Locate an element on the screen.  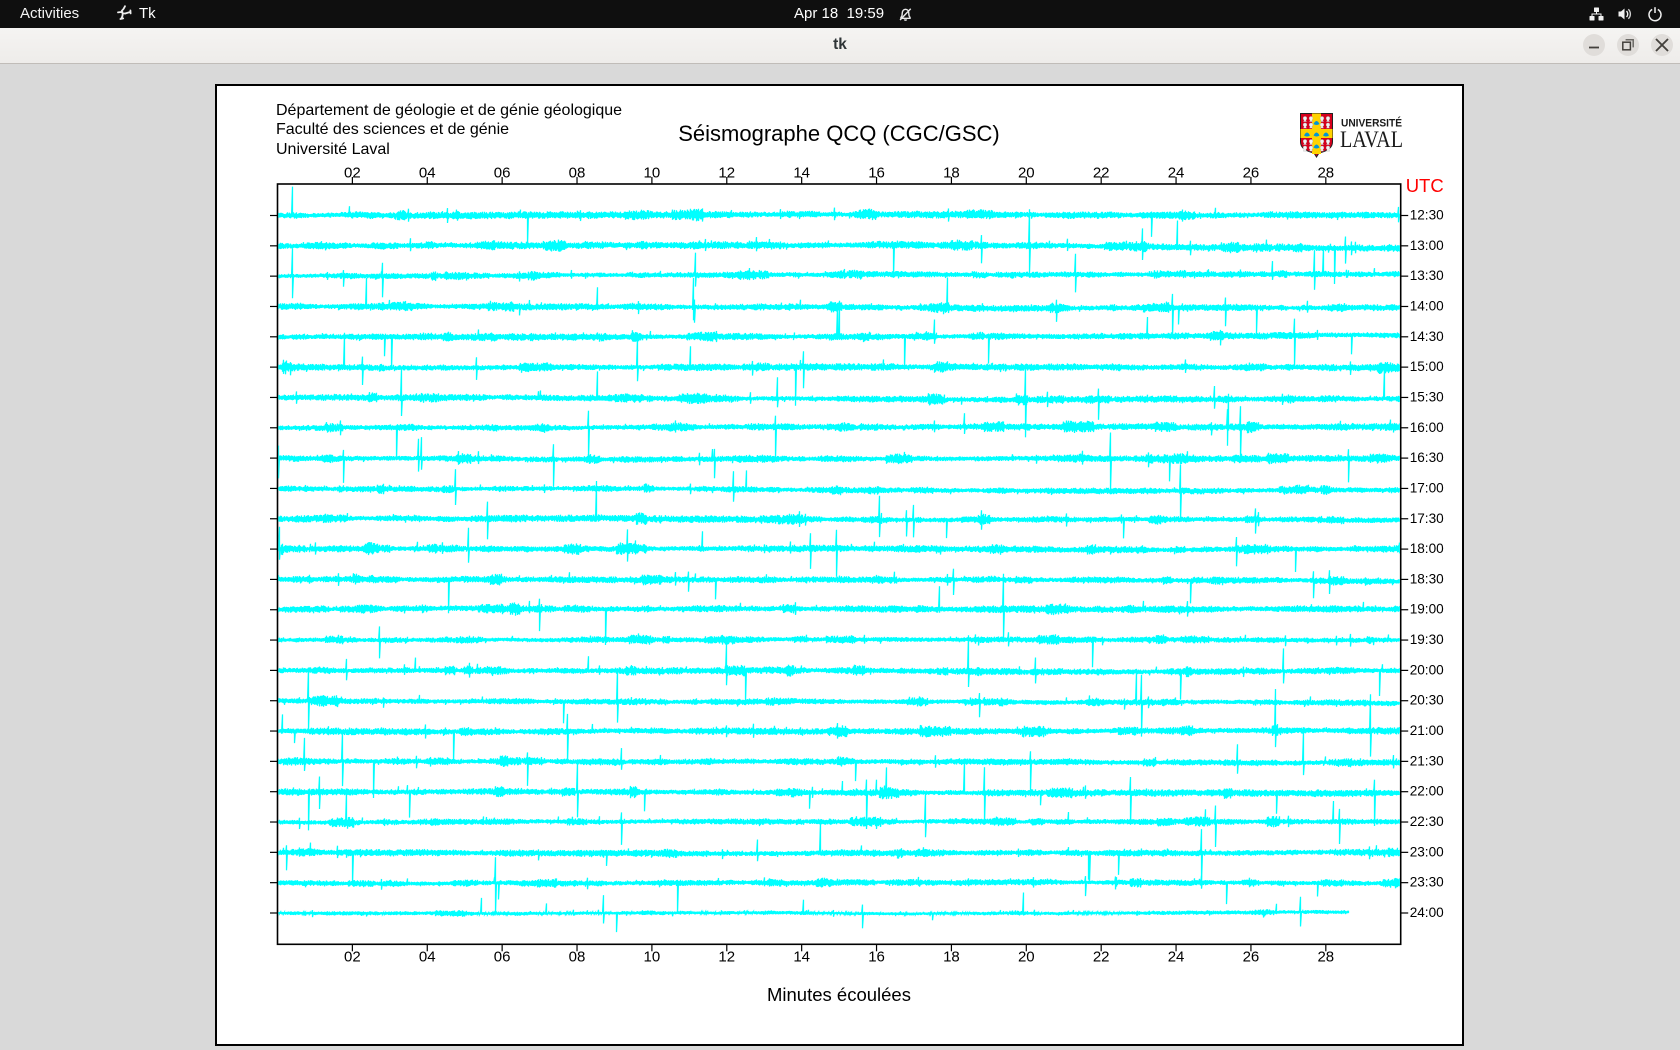
svg-text: 22:30 is located at coordinates (1427, 821).